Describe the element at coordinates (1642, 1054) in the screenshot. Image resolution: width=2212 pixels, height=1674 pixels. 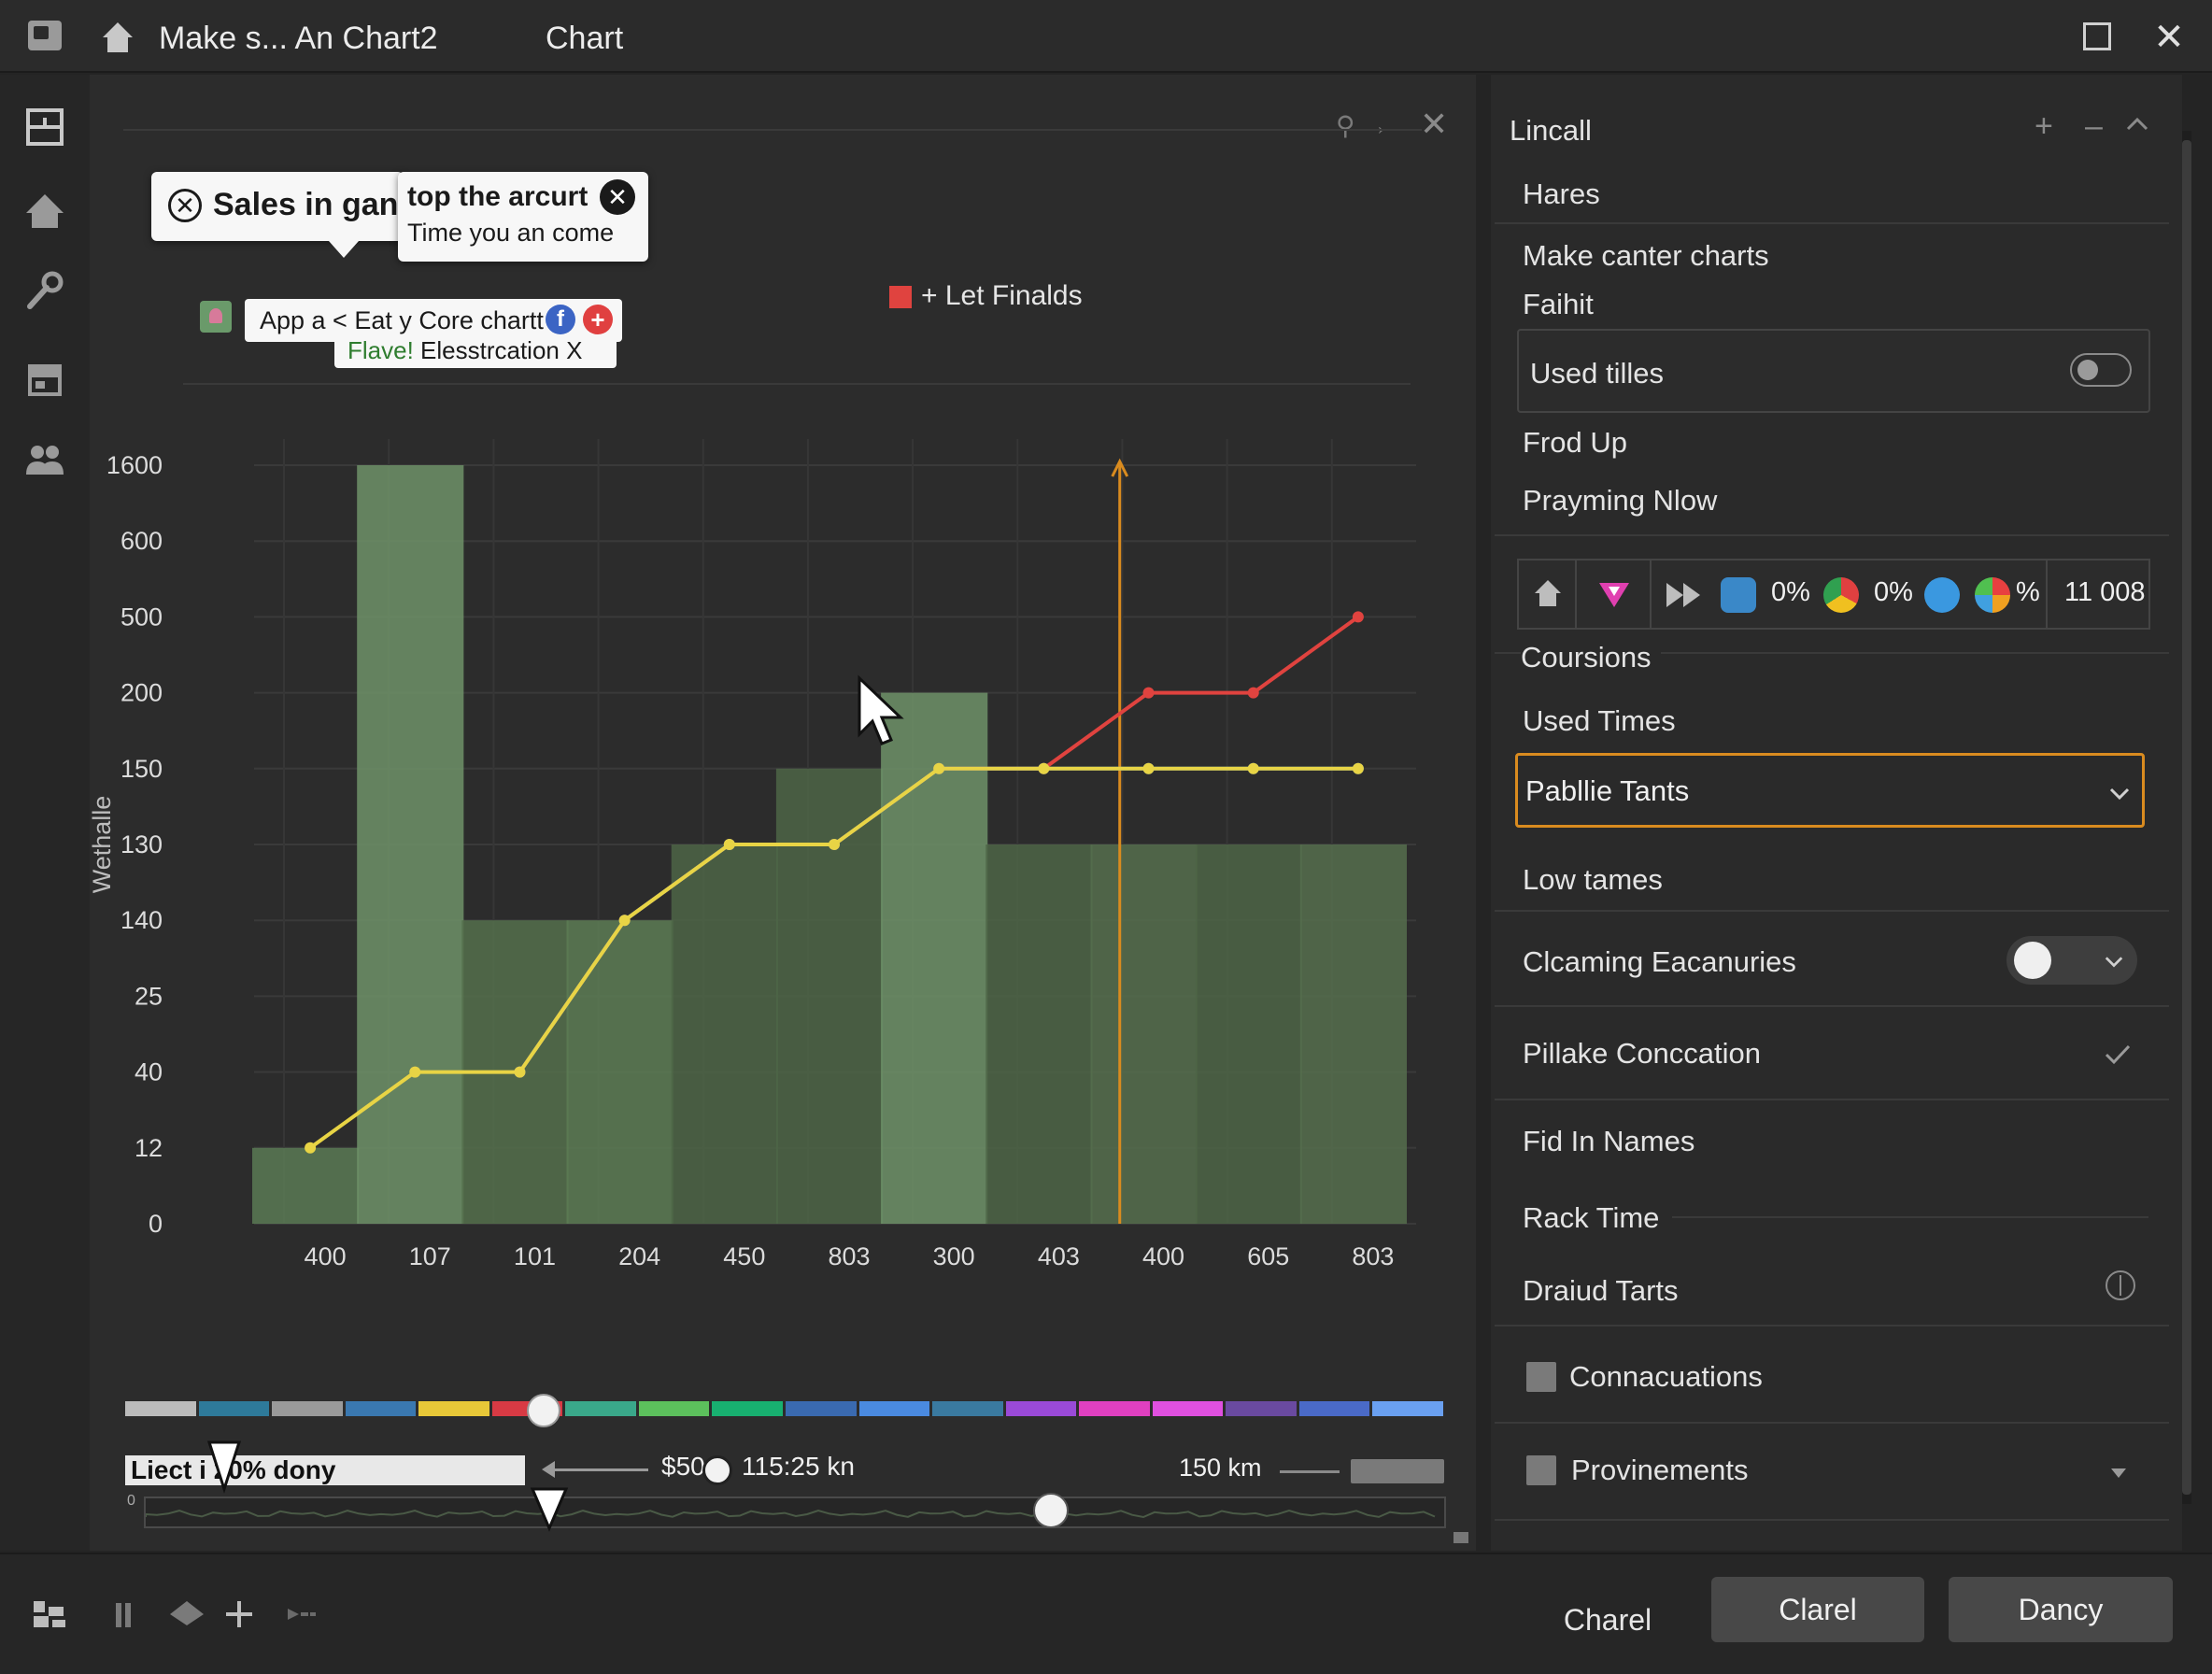
I see `menu-item-pillake: Pillake Conccation` at that location.